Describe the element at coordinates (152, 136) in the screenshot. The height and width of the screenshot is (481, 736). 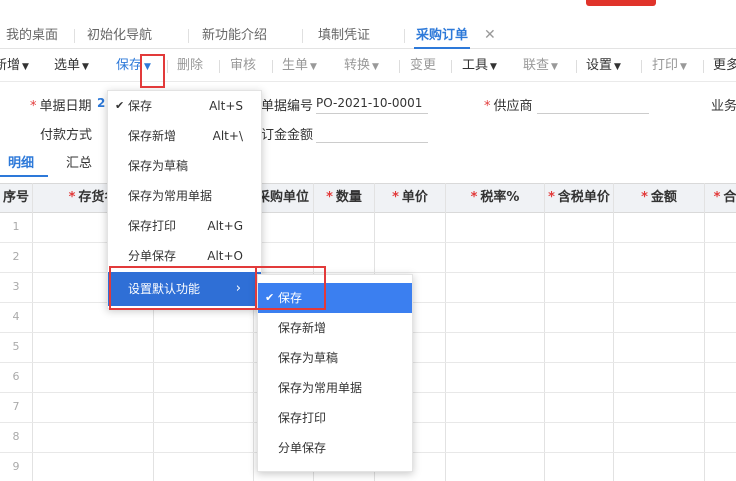
I see `menu-item-label: 保存新增` at that location.